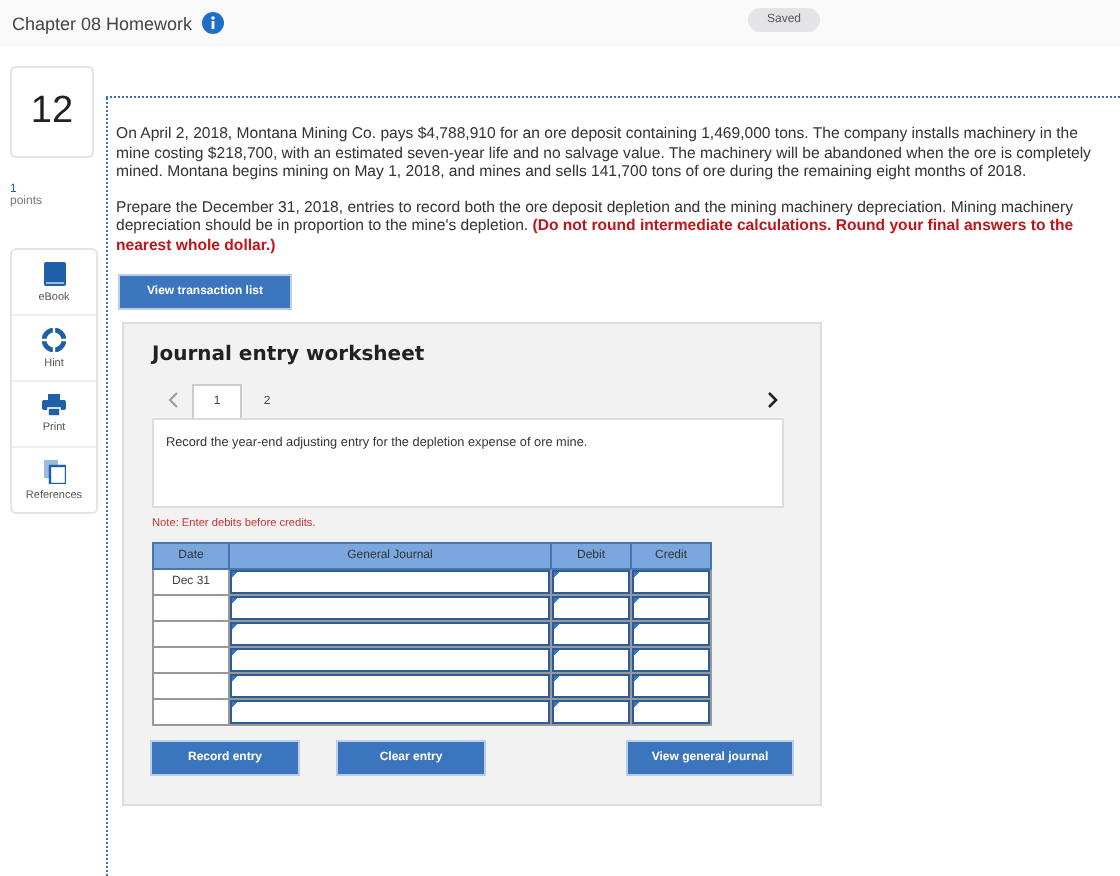 This screenshot has width=1120, height=876. I want to click on chevron-right-icon, so click(772, 400).